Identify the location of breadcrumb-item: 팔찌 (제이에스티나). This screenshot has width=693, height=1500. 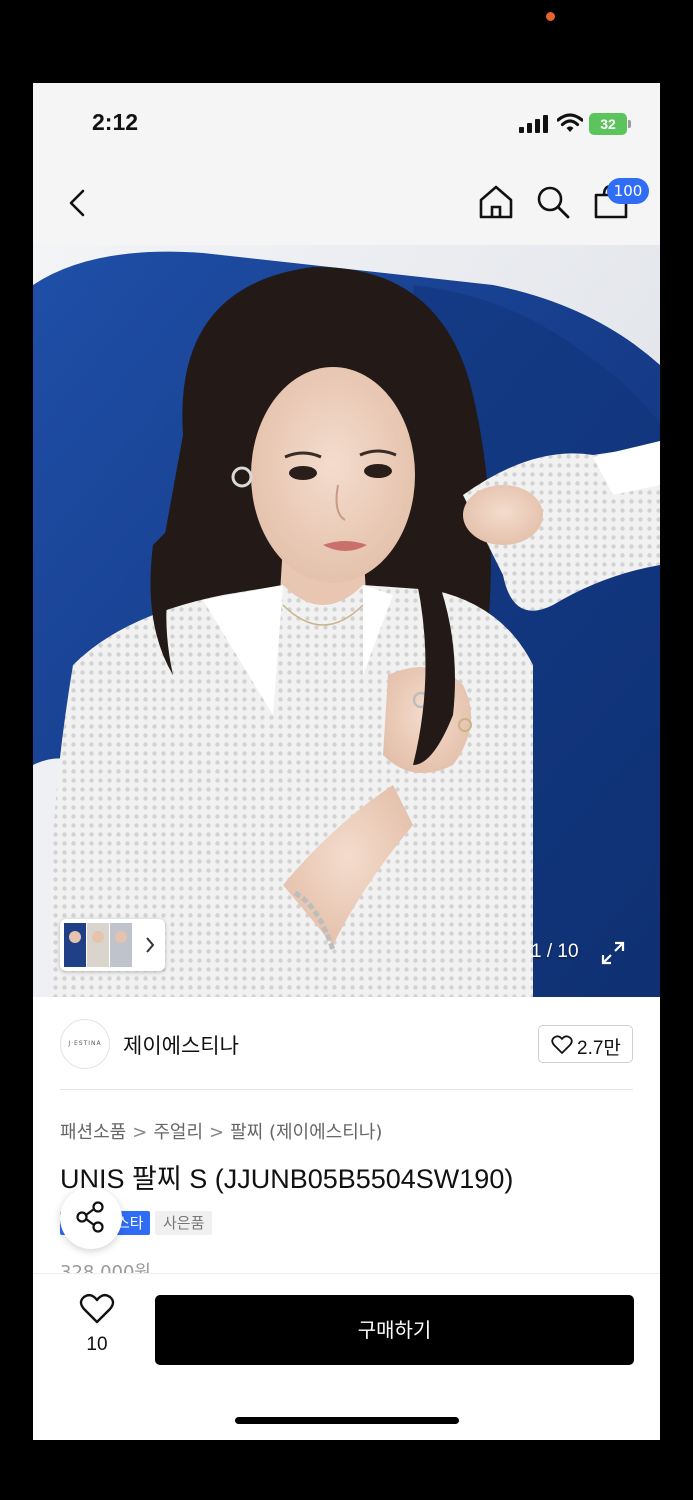
(306, 1132).